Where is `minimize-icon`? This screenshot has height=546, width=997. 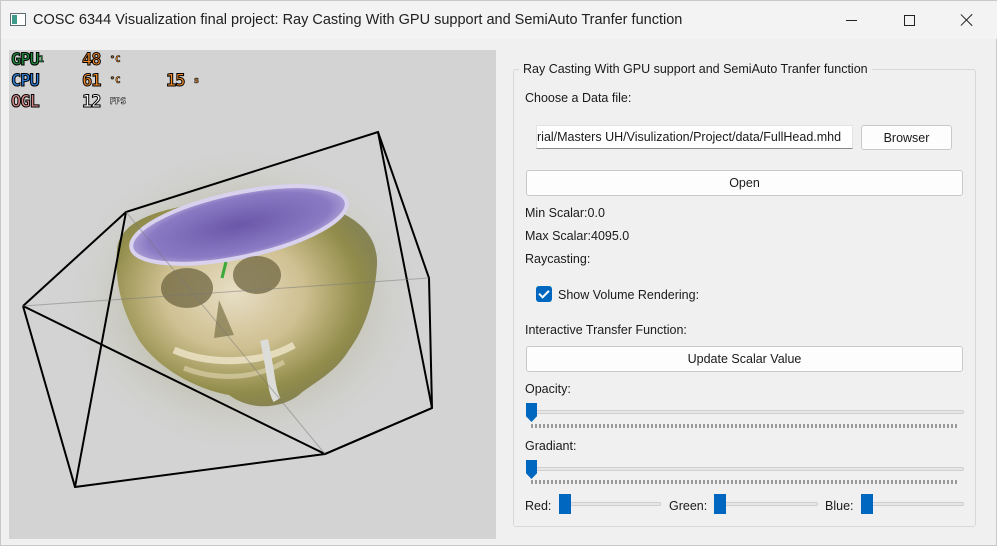 minimize-icon is located at coordinates (851, 20).